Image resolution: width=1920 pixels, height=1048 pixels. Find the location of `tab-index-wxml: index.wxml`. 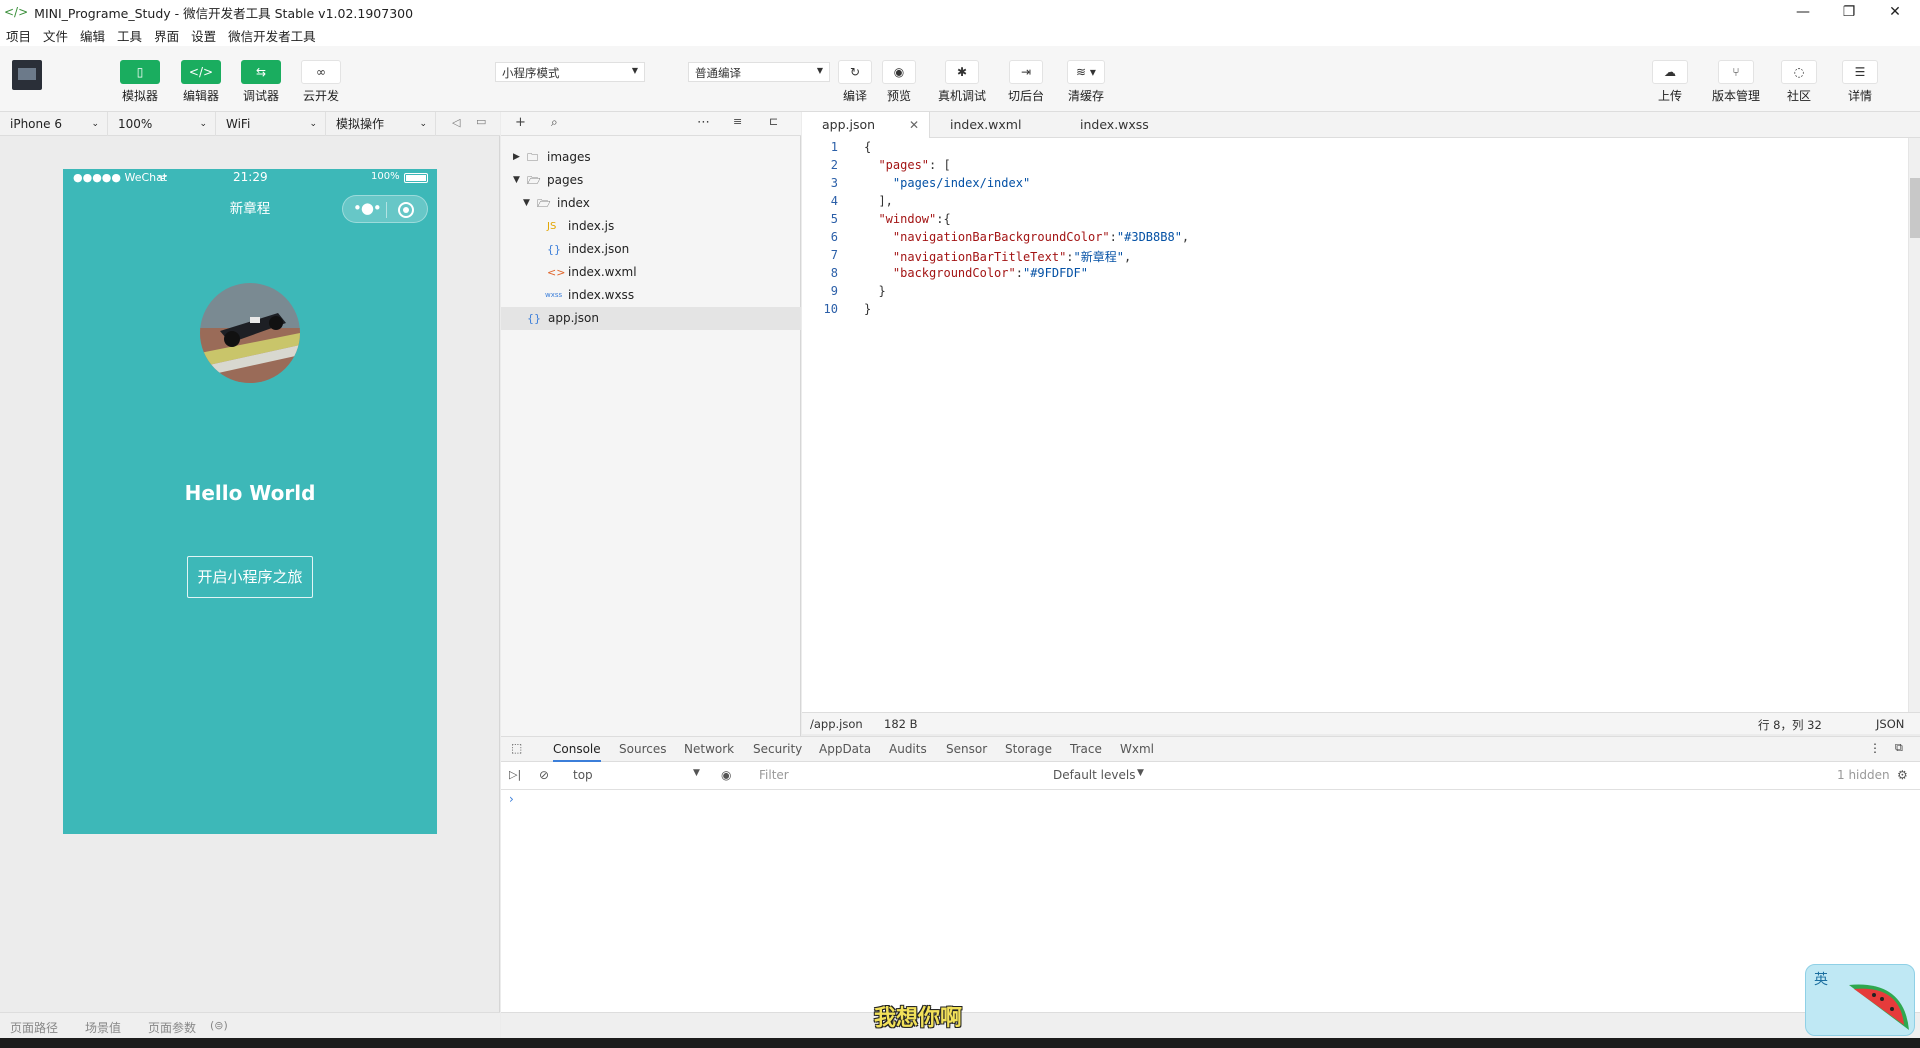

tab-index-wxml: index.wxml is located at coordinates (995, 125).